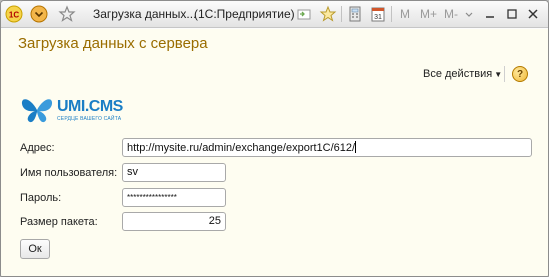 The image size is (549, 277). What do you see at coordinates (428, 14) in the screenshot?
I see `memory-add-button: M+` at bounding box center [428, 14].